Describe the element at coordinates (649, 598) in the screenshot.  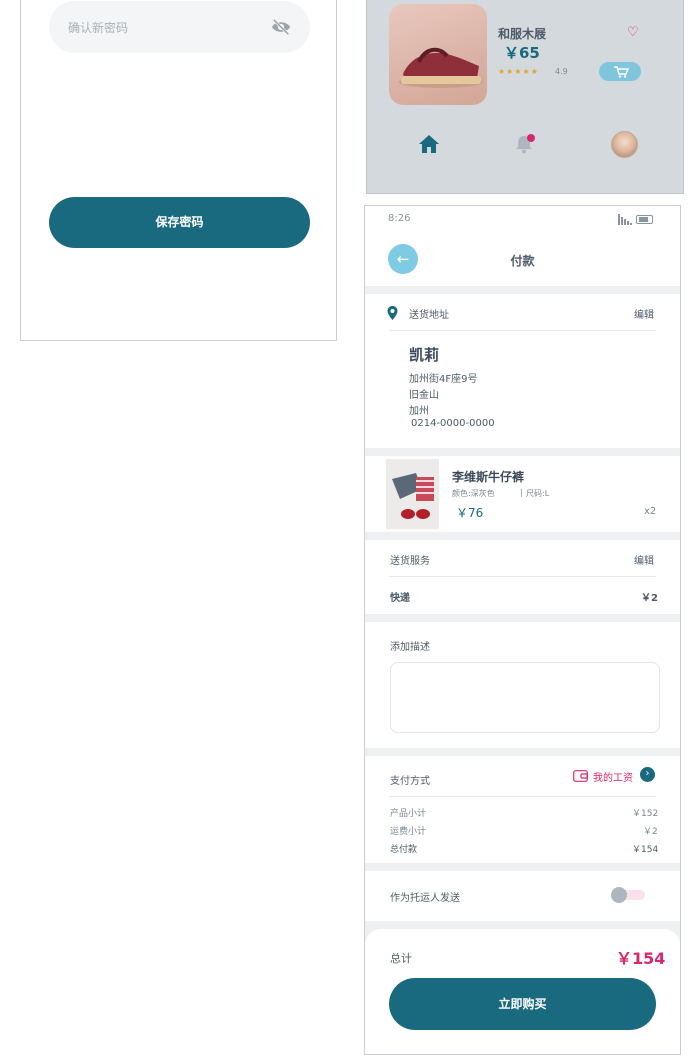
I see `delivery-cost: ￥2` at that location.